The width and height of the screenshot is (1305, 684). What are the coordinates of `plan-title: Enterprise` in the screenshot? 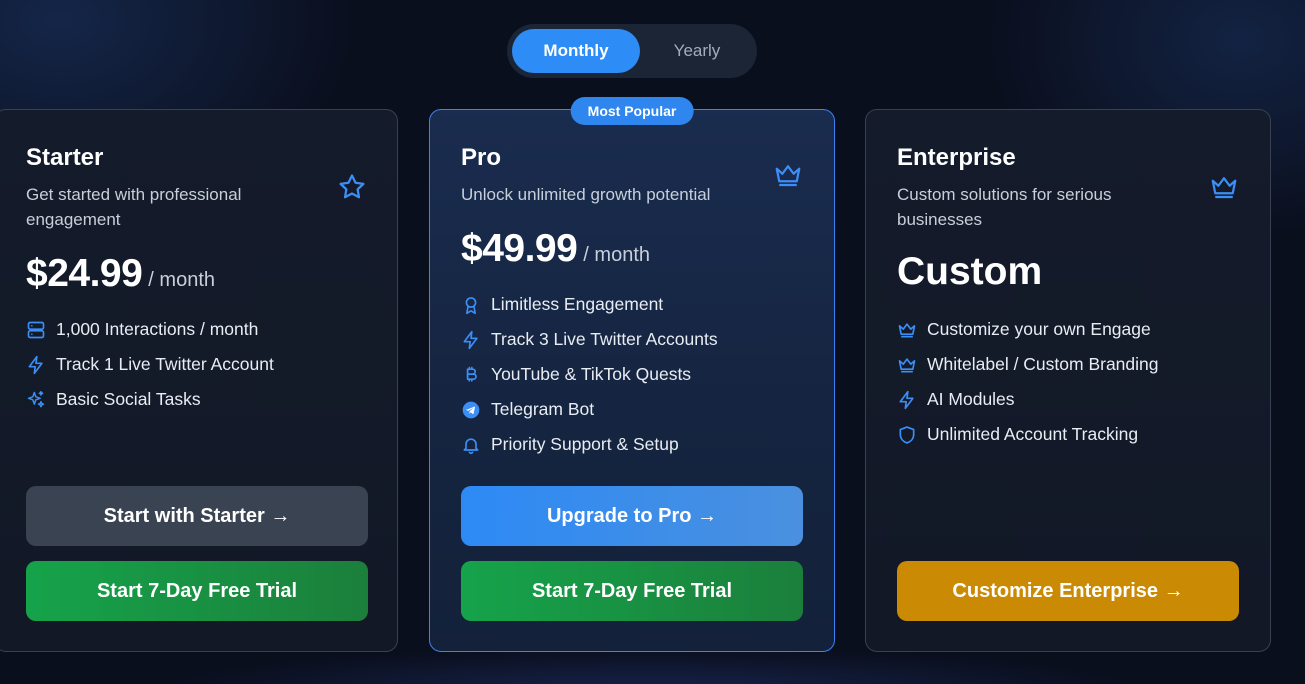 It's located at (956, 157).